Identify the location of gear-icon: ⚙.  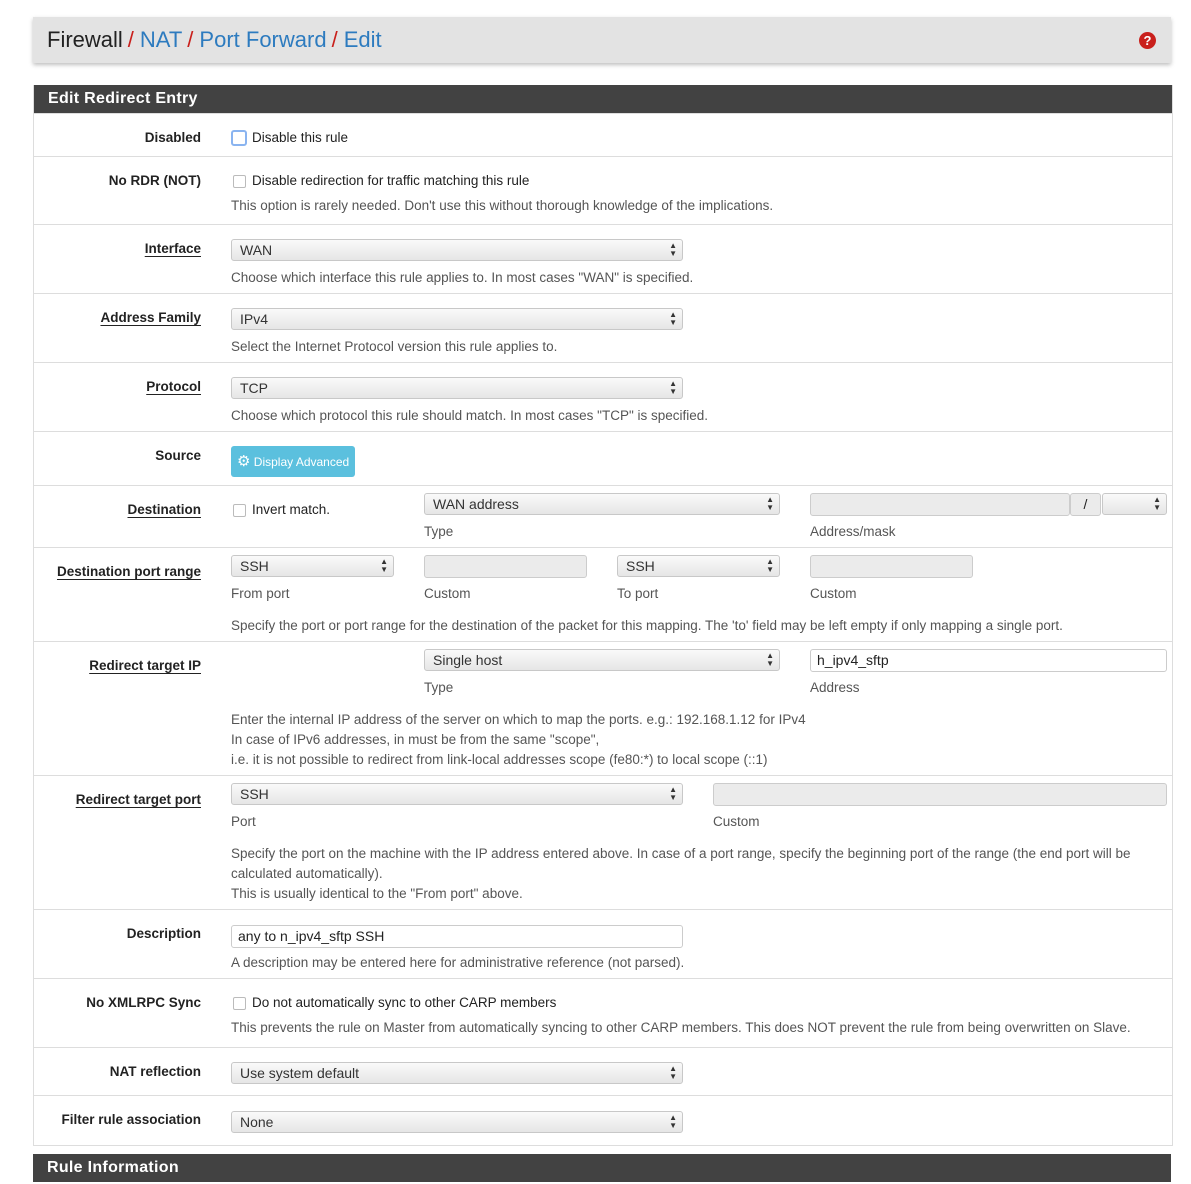
(244, 461).